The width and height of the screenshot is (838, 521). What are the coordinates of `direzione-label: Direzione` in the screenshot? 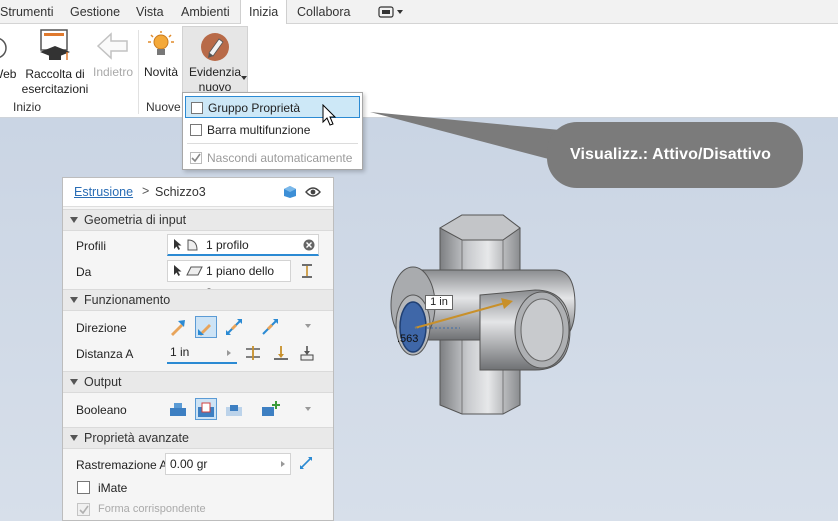 It's located at (101, 328).